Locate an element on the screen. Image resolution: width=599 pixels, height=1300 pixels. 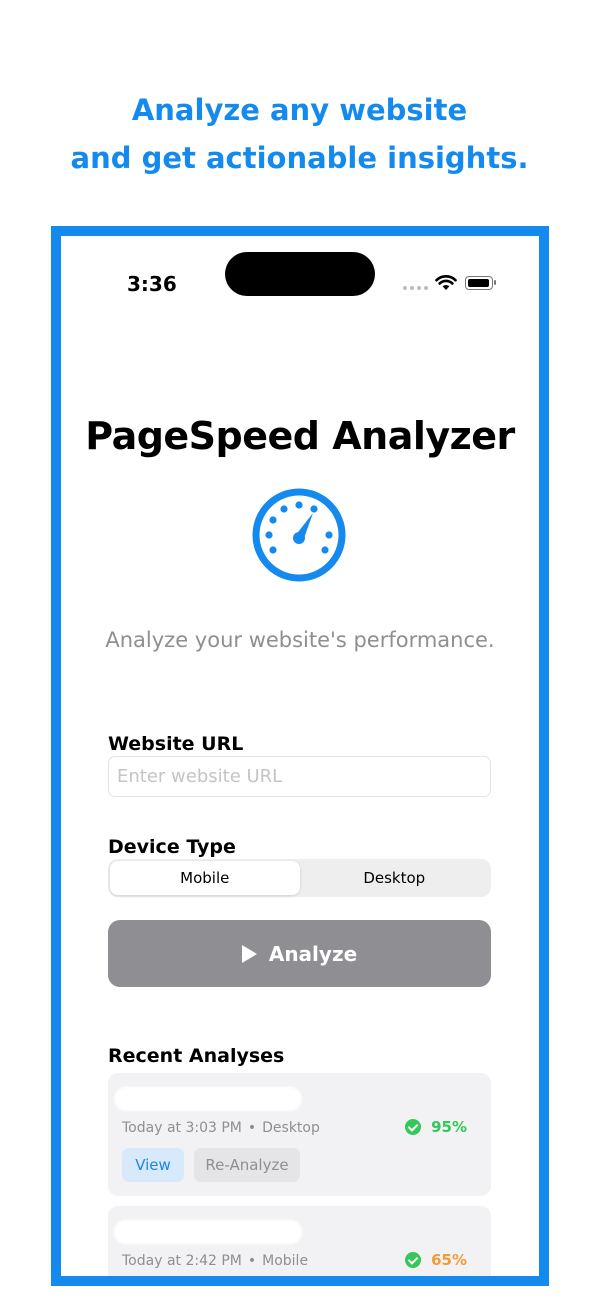
analysis-time: Today at 3:03 PM is located at coordinates (182, 1128).